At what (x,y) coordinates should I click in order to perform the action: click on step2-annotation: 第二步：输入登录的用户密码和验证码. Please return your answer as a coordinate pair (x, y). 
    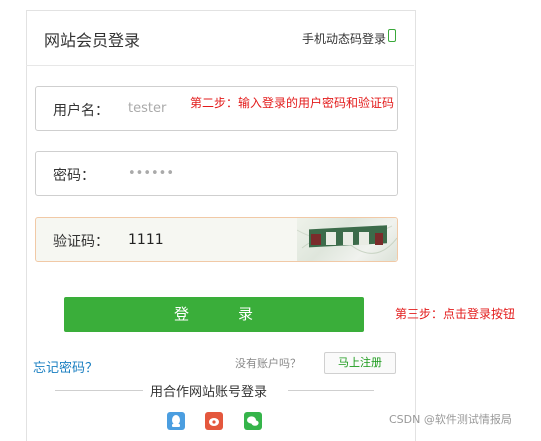
    Looking at the image, I should click on (292, 103).